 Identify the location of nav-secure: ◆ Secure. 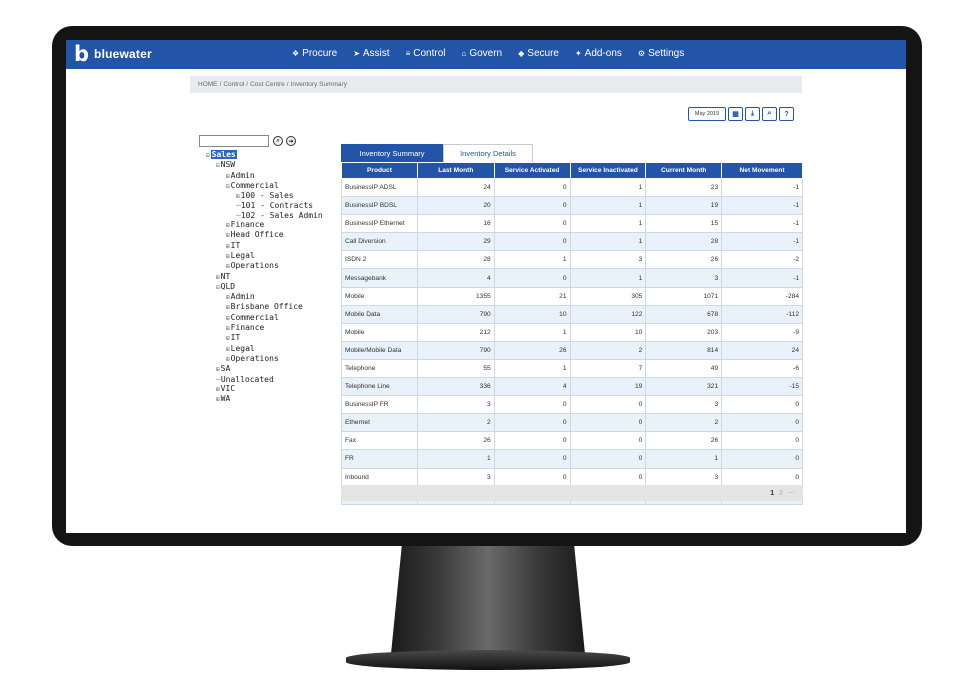
(538, 53).